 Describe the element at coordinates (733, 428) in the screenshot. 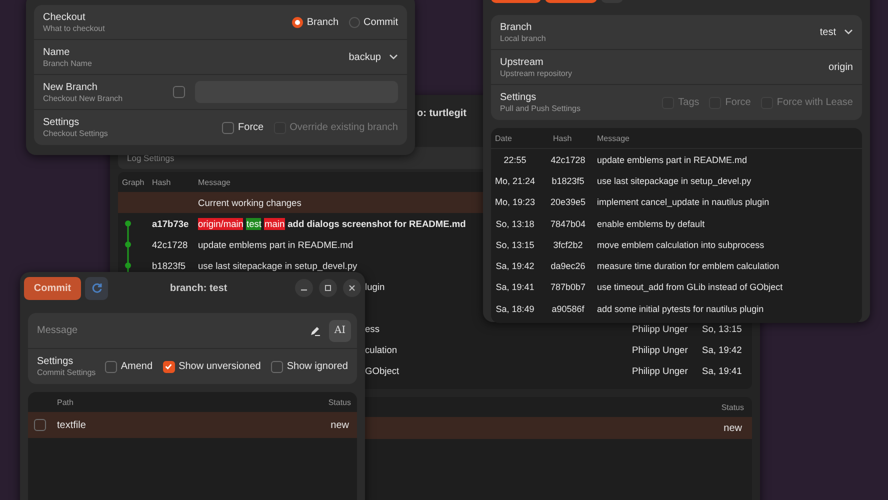

I see `table-cell: new` at that location.